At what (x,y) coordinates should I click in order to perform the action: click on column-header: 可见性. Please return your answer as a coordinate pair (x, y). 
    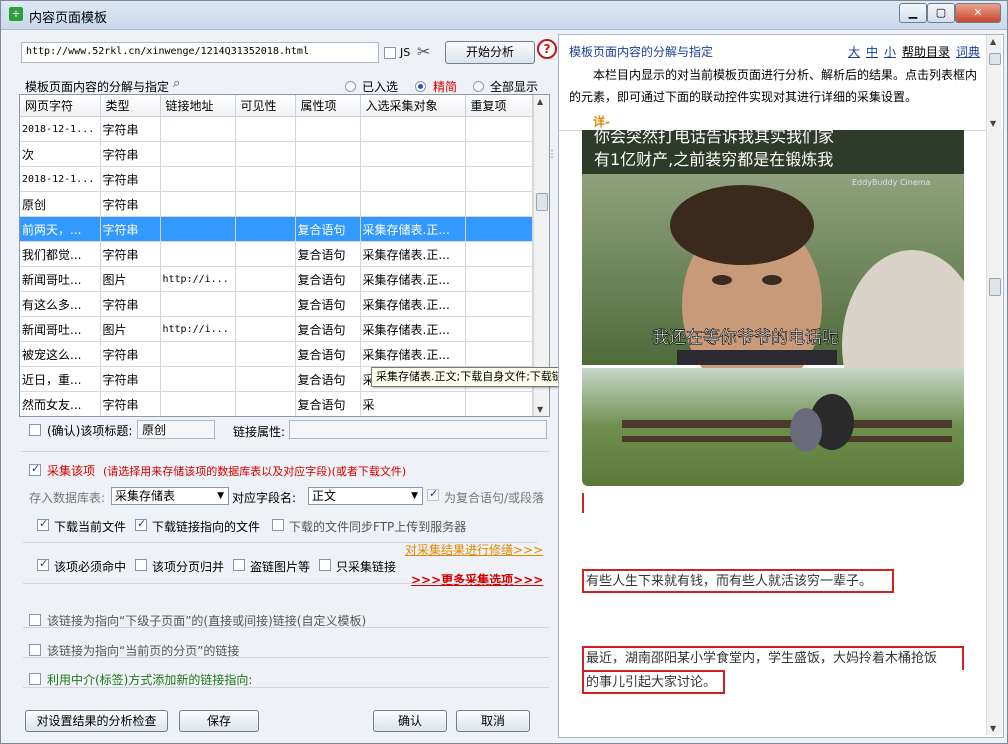
    Looking at the image, I should click on (265, 106).